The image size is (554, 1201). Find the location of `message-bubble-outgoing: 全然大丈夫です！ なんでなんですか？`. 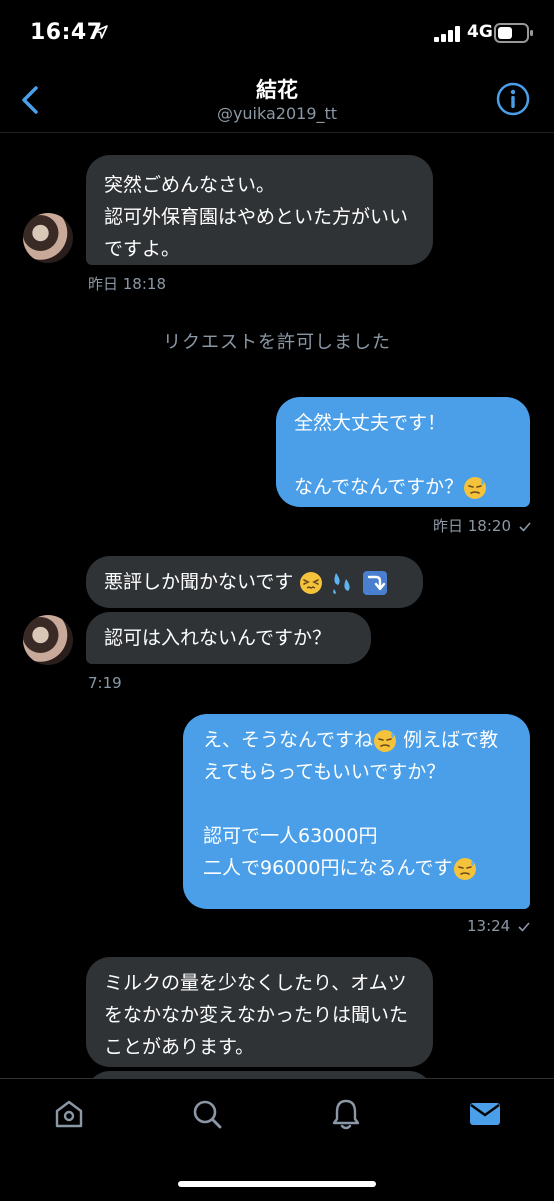

message-bubble-outgoing: 全然大丈夫です！ なんでなんですか？ is located at coordinates (403, 452).